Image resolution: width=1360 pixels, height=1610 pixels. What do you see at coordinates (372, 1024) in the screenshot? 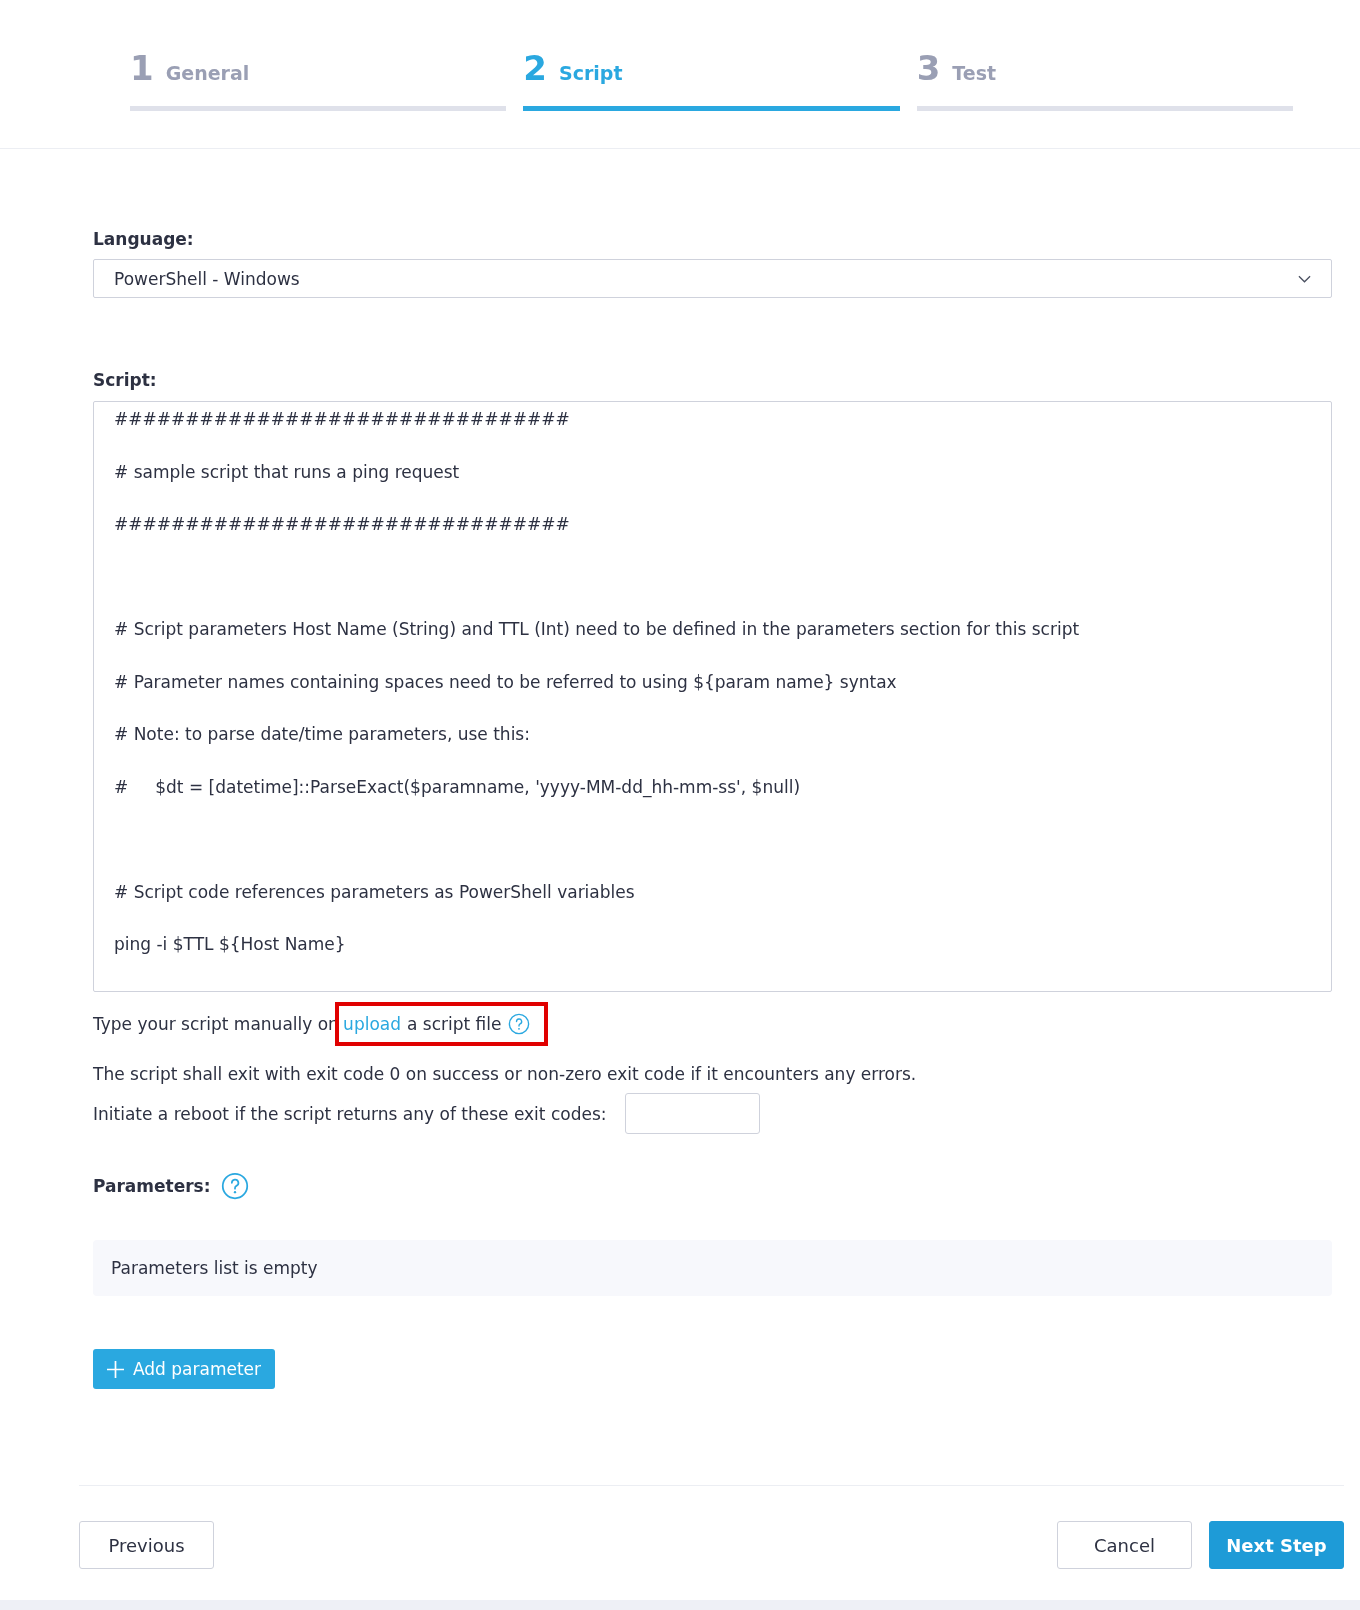
I see `upload-link: upload` at bounding box center [372, 1024].